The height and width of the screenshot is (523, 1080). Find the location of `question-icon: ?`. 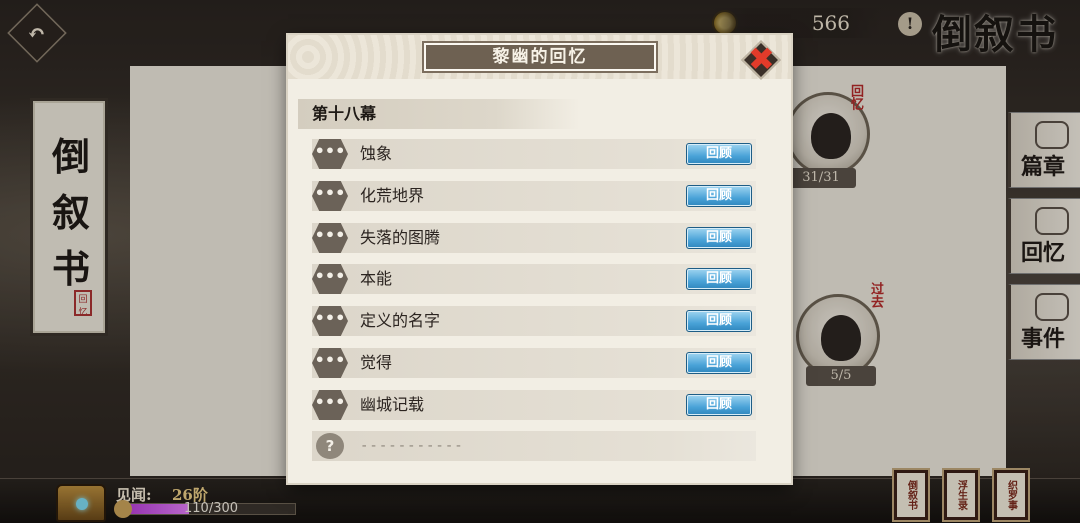

question-icon: ? is located at coordinates (330, 446).